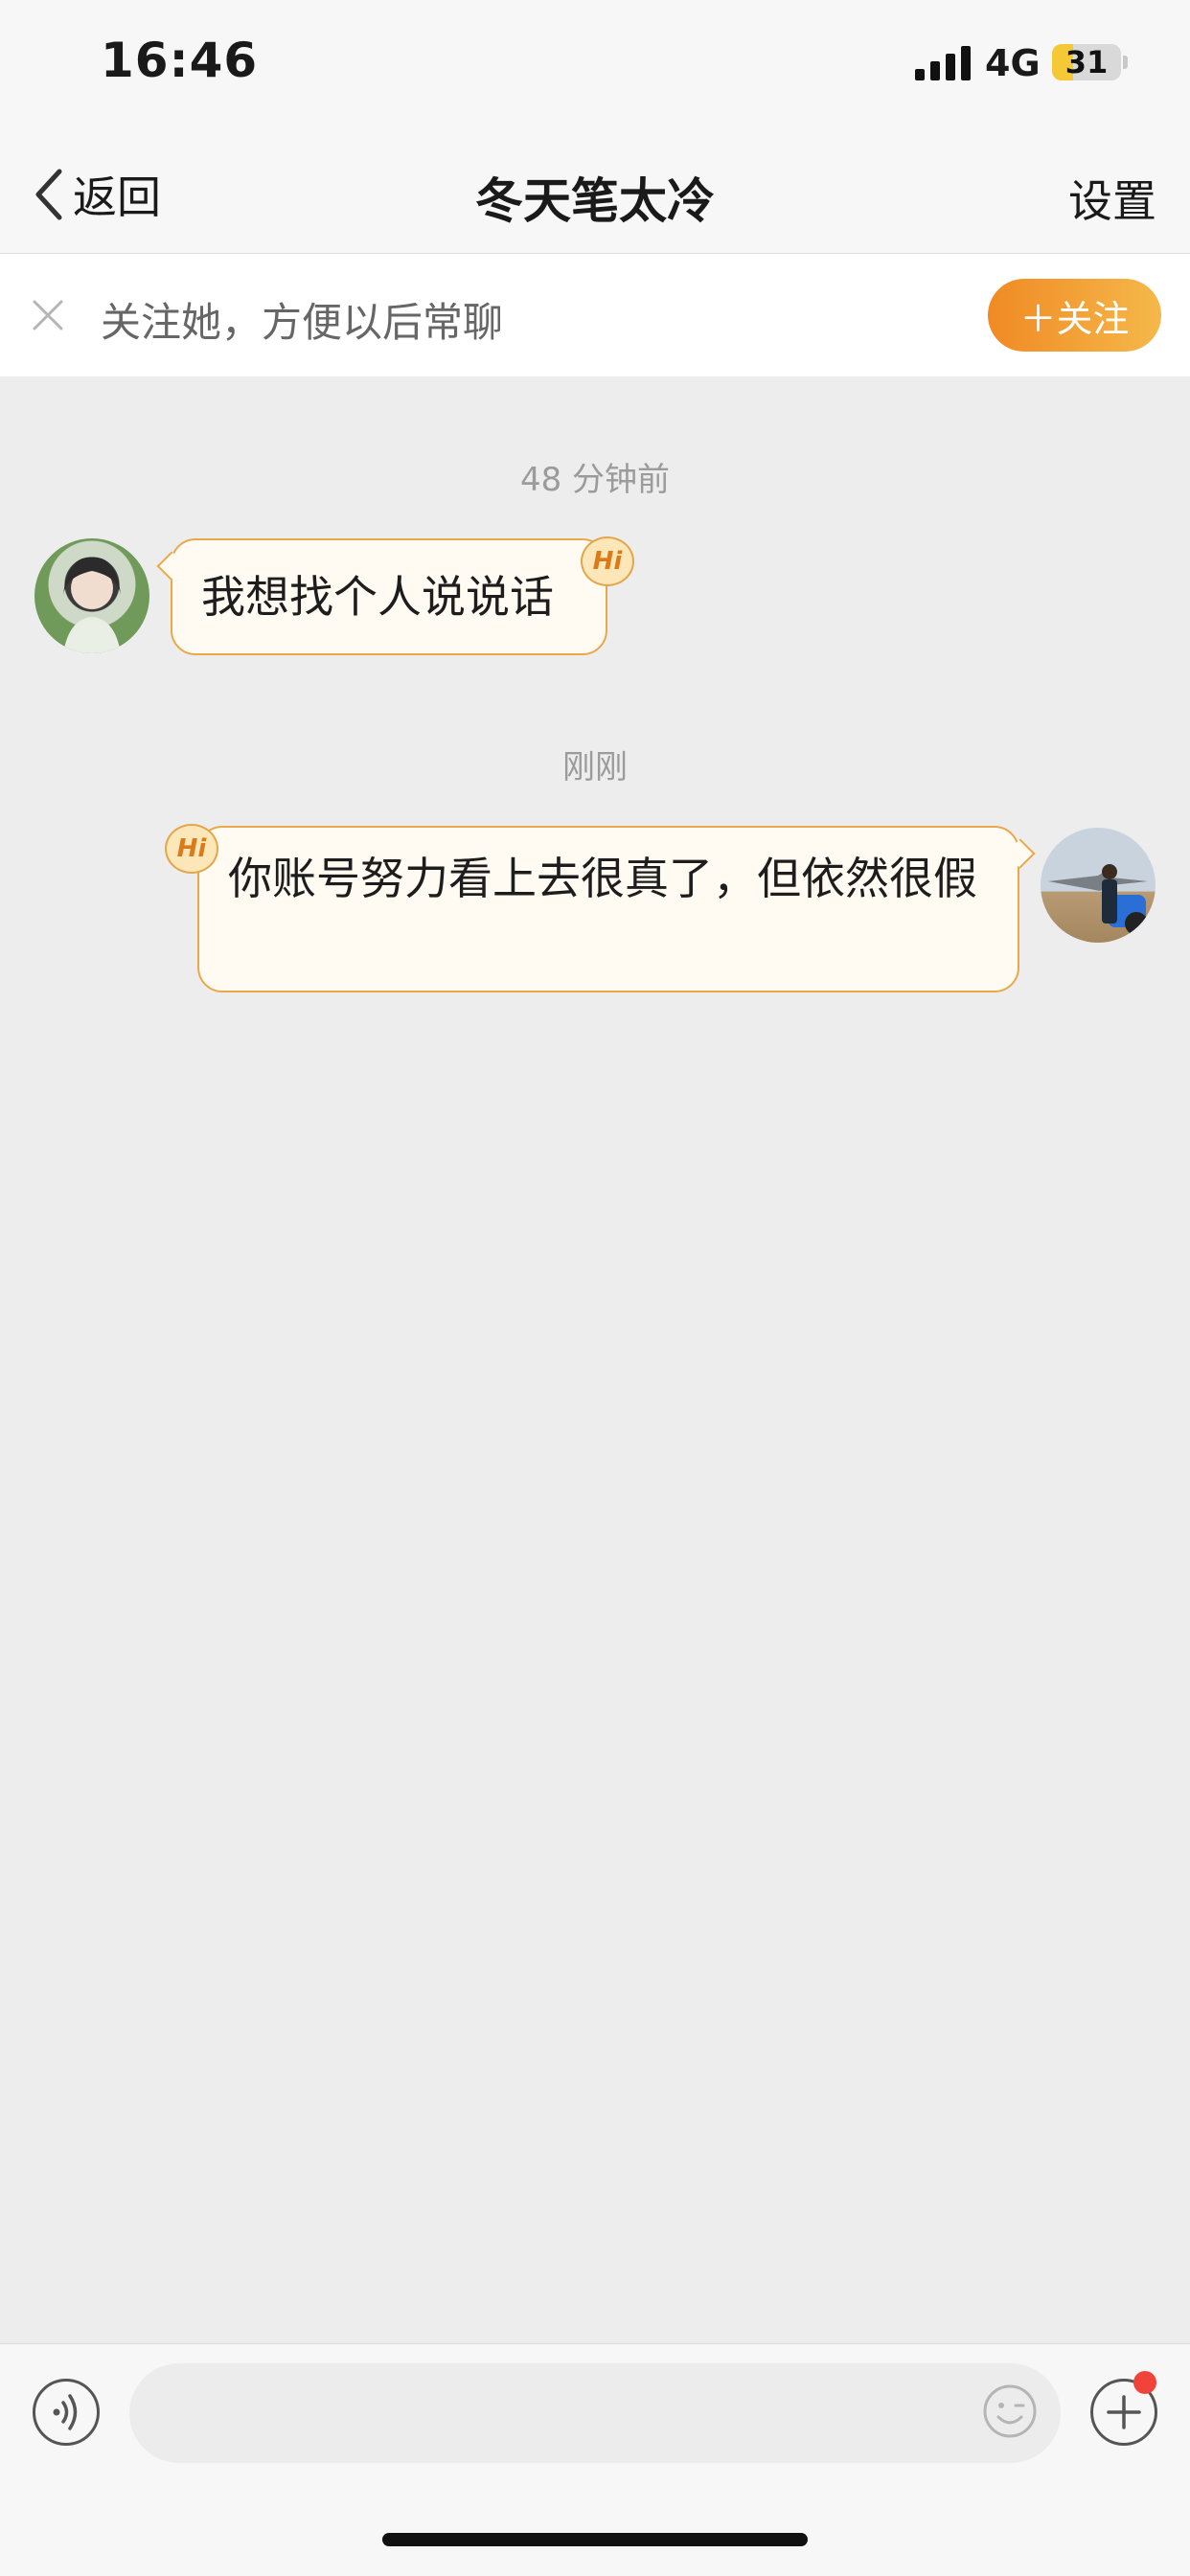 Image resolution: width=1190 pixels, height=2576 pixels. I want to click on message-bubble-incoming: 我想找个人说说话, so click(389, 596).